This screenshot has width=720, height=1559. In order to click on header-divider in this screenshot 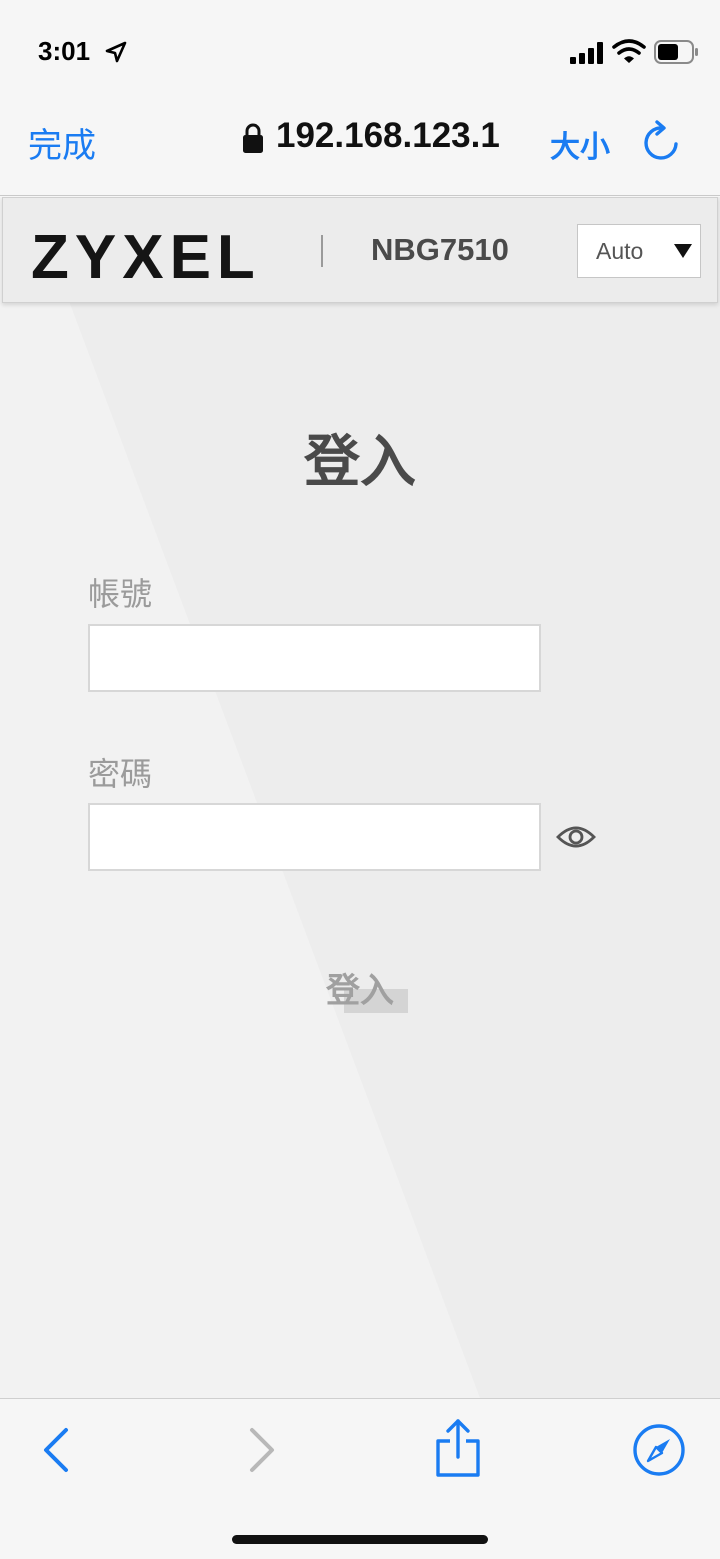, I will do `click(322, 251)`.